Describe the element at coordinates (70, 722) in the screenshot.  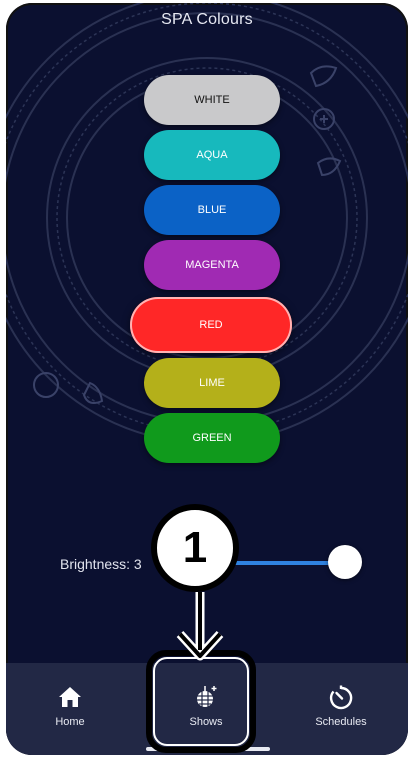
I see `nav-label-home: Home` at that location.